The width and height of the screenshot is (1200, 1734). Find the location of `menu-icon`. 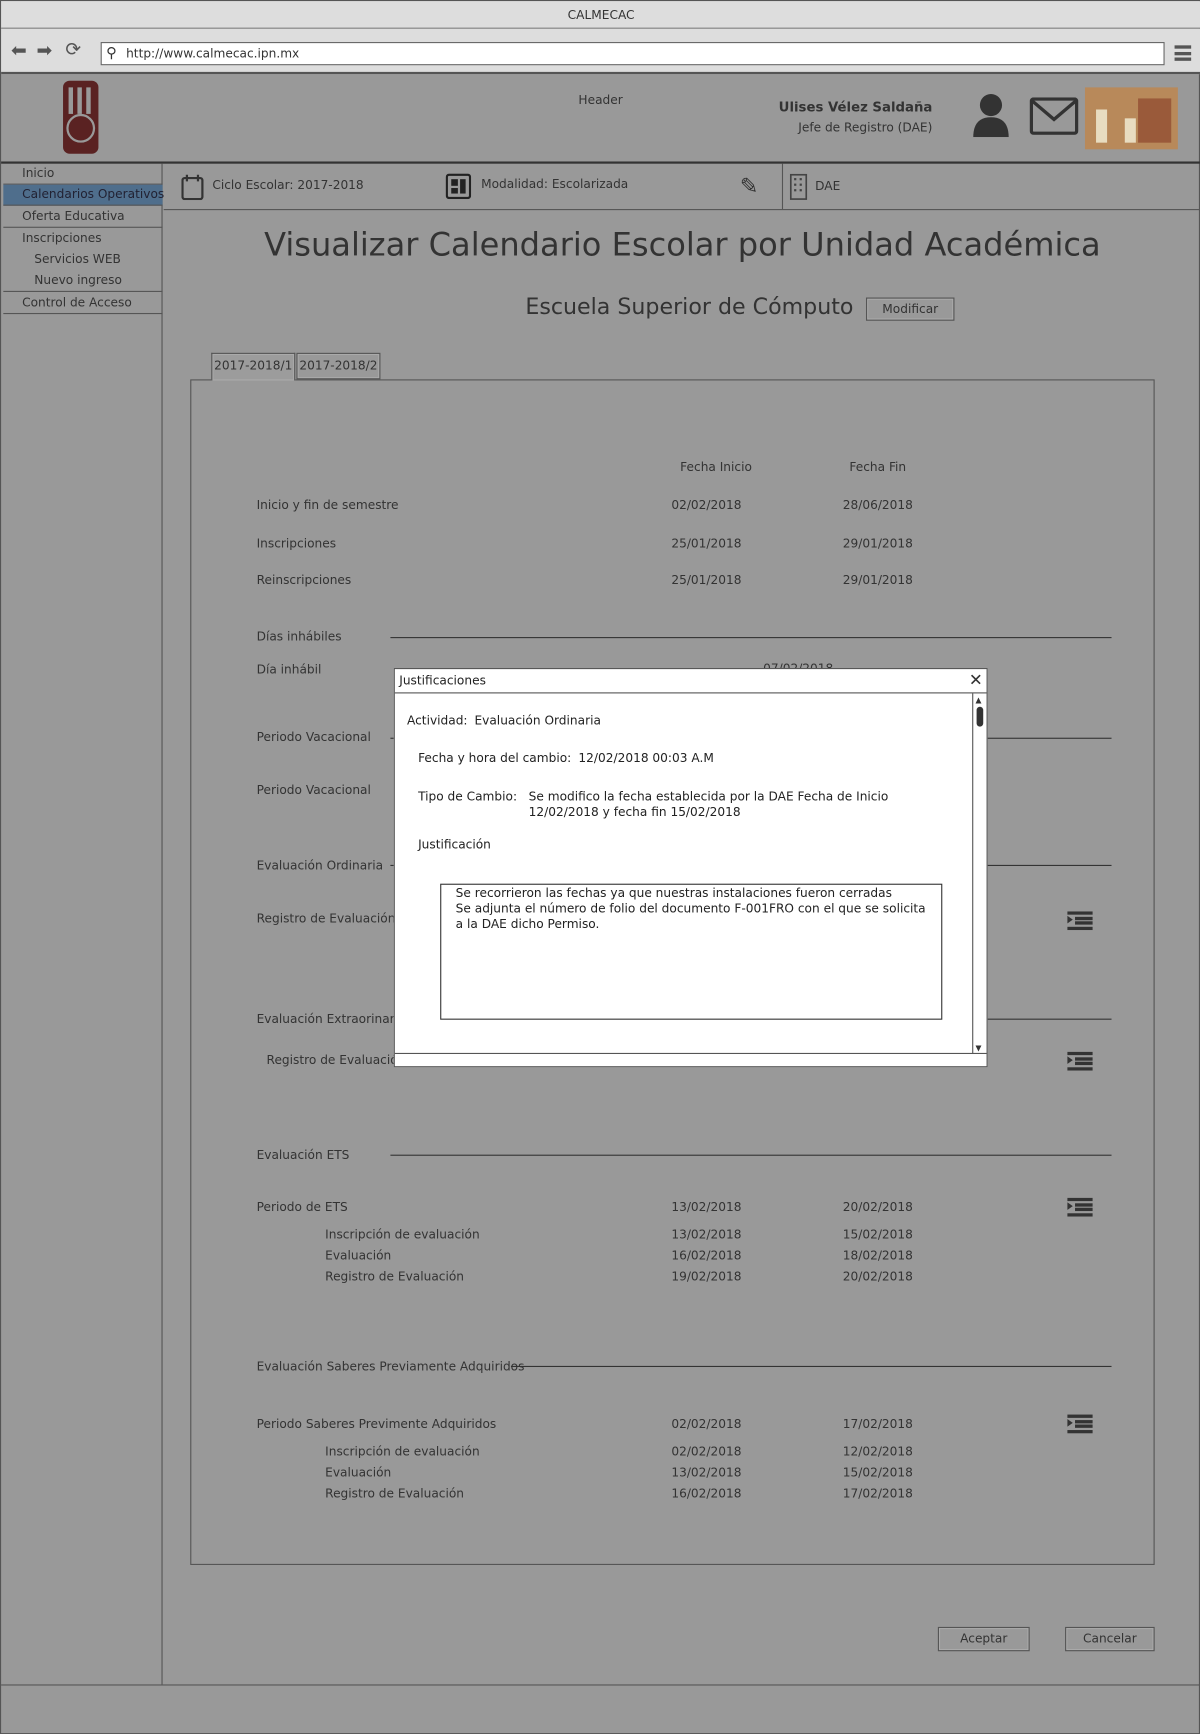

menu-icon is located at coordinates (1183, 53).